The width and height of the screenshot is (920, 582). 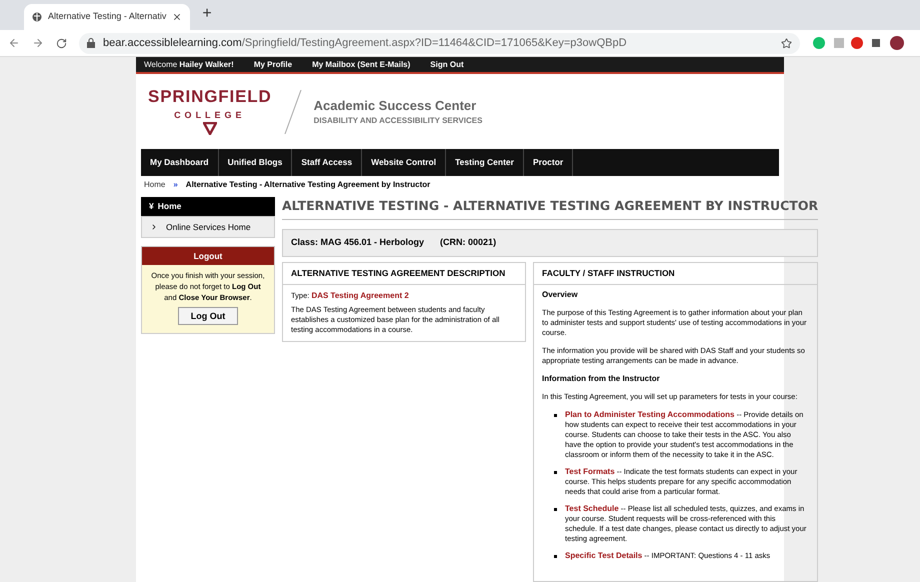 What do you see at coordinates (170, 207) in the screenshot?
I see `heading-text: Home` at bounding box center [170, 207].